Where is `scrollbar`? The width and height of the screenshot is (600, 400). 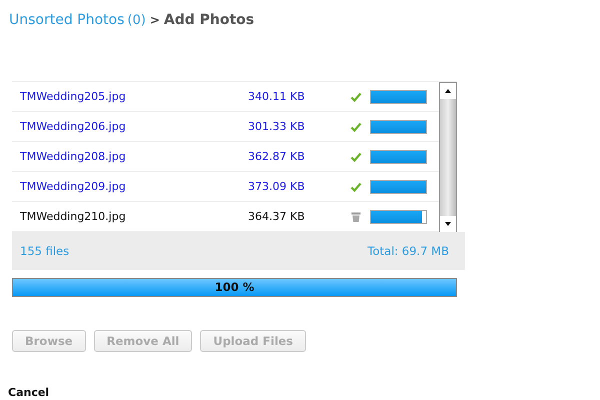 scrollbar is located at coordinates (448, 157).